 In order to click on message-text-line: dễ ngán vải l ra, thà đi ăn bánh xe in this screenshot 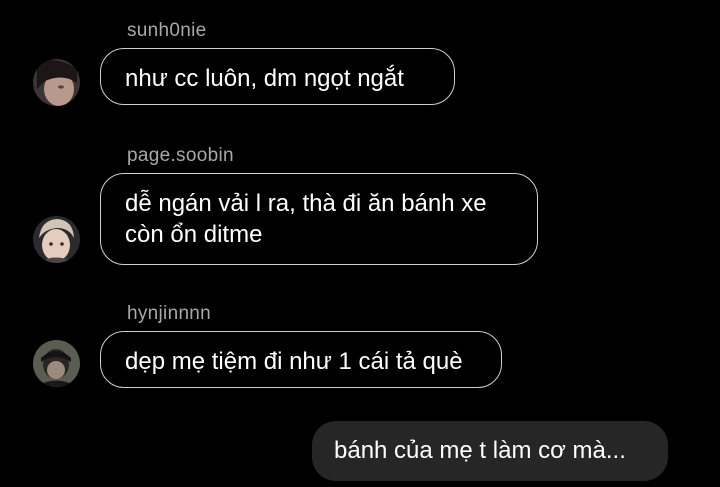, I will do `click(306, 203)`.